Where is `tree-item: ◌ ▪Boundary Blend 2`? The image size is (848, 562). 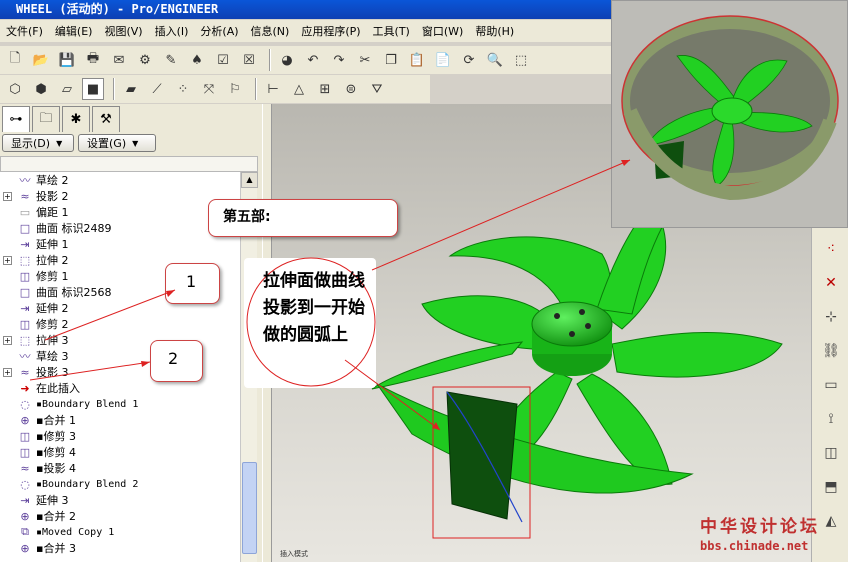
tree-item: ◌ ▪Boundary Blend 2 is located at coordinates (120, 484).